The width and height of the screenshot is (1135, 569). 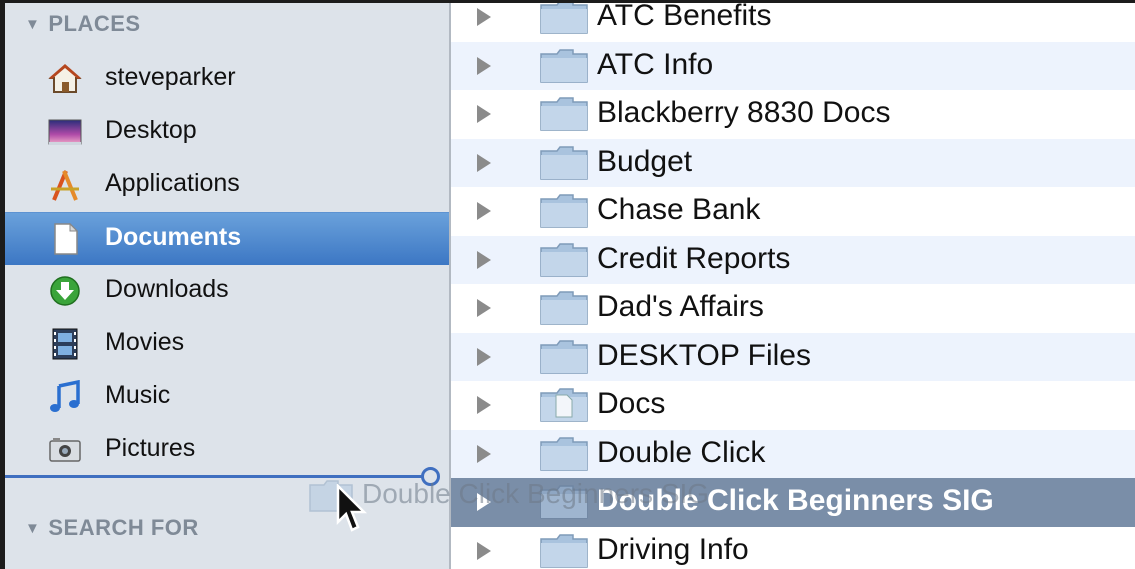 I want to click on file-name: Credit Reports, so click(x=694, y=258).